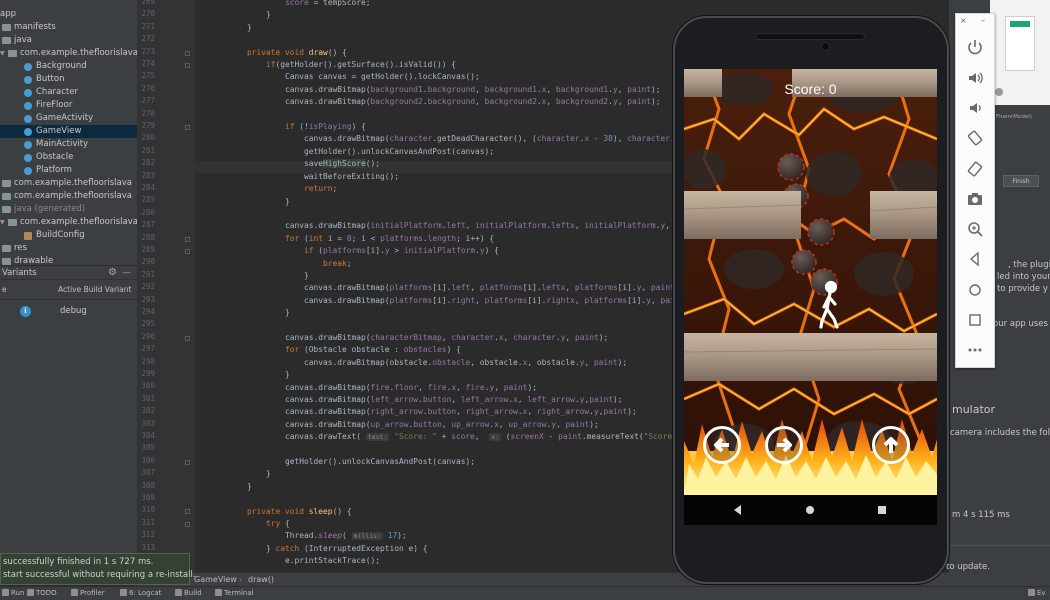 The image size is (1050, 600). Describe the element at coordinates (68, 157) in the screenshot. I see `tree-item: Obstacle` at that location.